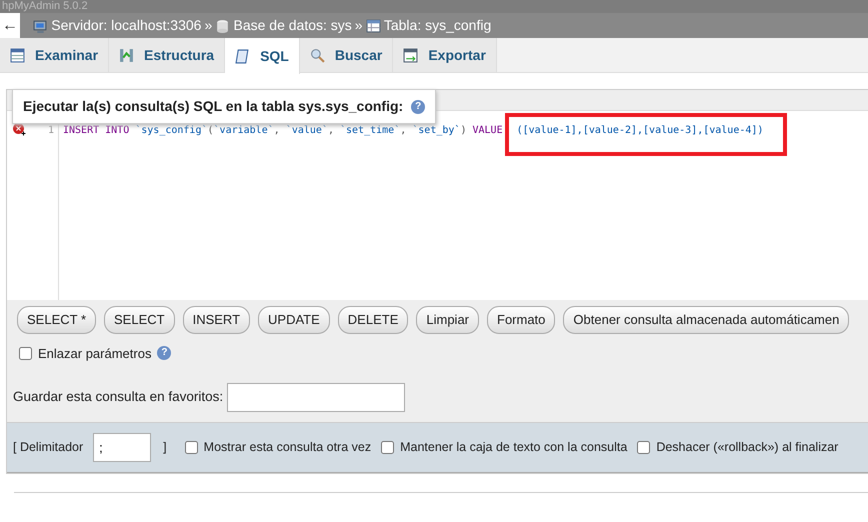 The width and height of the screenshot is (868, 522). I want to click on line-number: 1, so click(51, 131).